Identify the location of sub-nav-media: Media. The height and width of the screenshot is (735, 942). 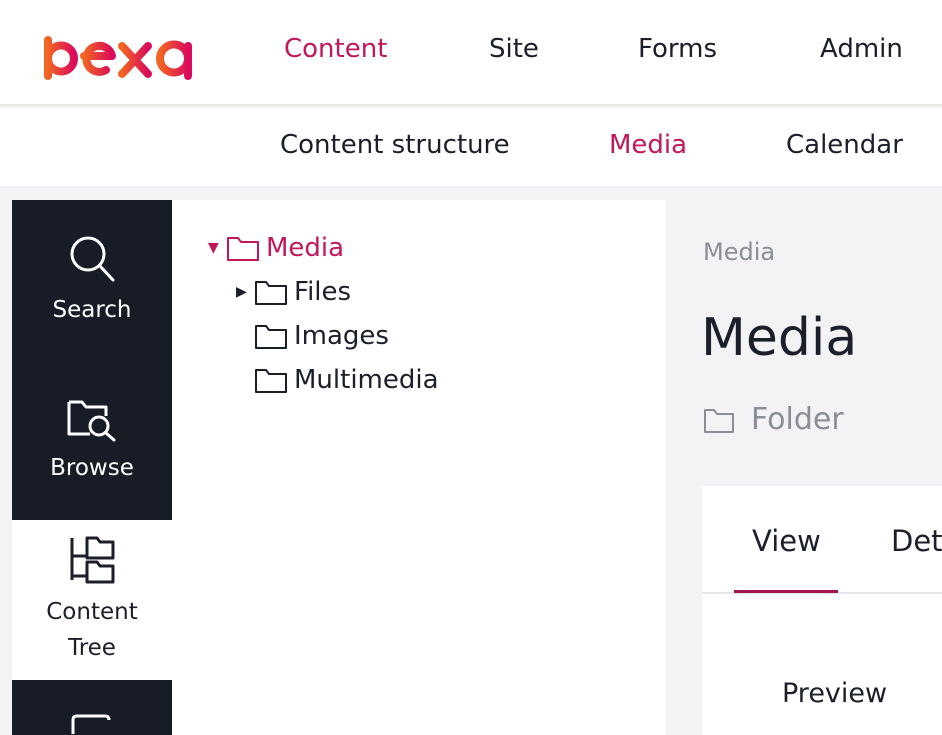
(648, 145).